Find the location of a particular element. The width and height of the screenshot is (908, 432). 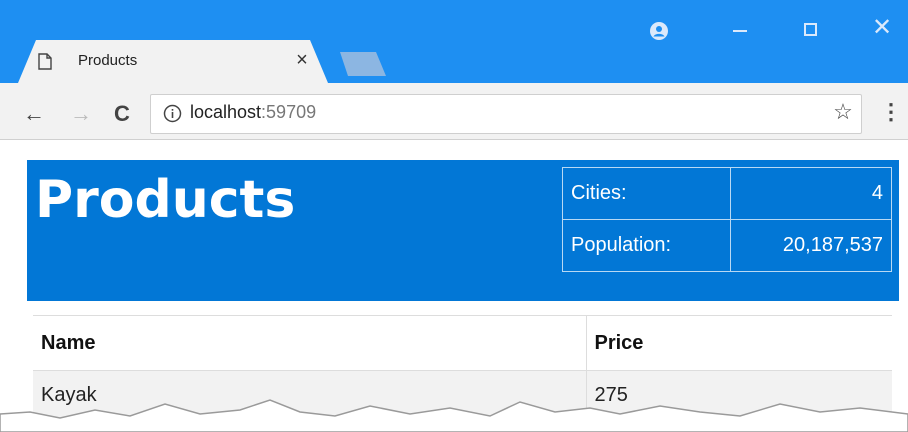

stats-row: Cities: 4 is located at coordinates (727, 193).